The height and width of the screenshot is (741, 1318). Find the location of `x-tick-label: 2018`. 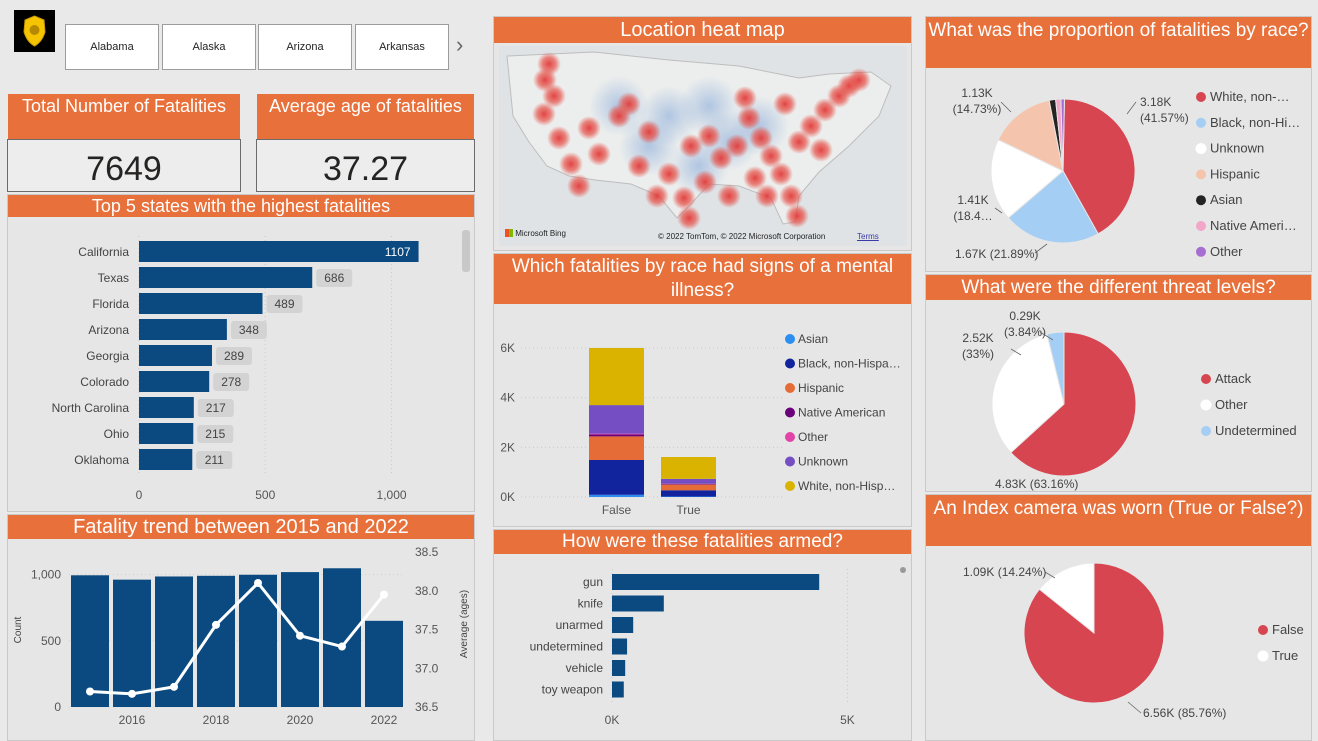

x-tick-label: 2018 is located at coordinates (216, 720).